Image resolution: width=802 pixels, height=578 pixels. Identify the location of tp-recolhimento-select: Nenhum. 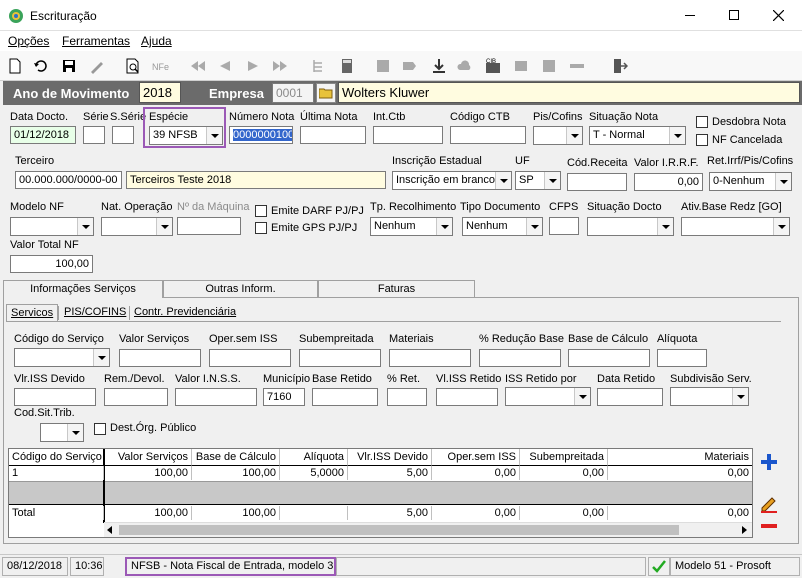
(411, 226).